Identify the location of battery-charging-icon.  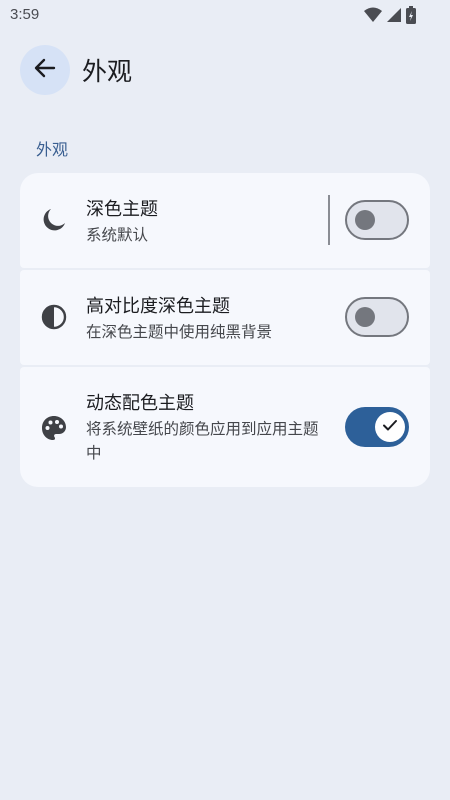
(411, 15).